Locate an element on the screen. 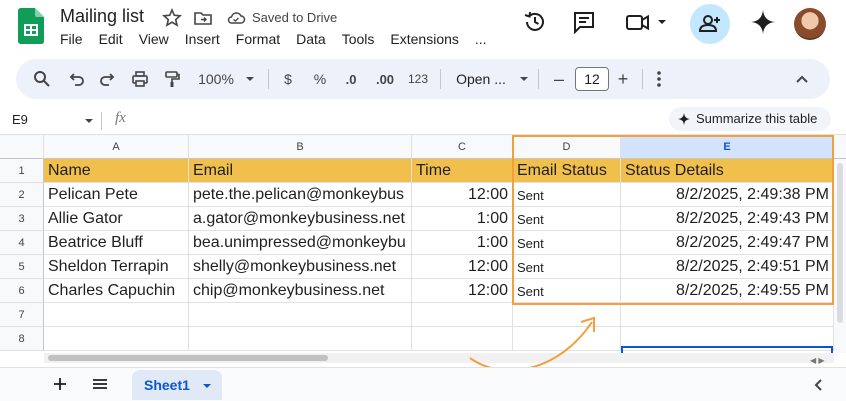  menu-data: Data is located at coordinates (311, 39).